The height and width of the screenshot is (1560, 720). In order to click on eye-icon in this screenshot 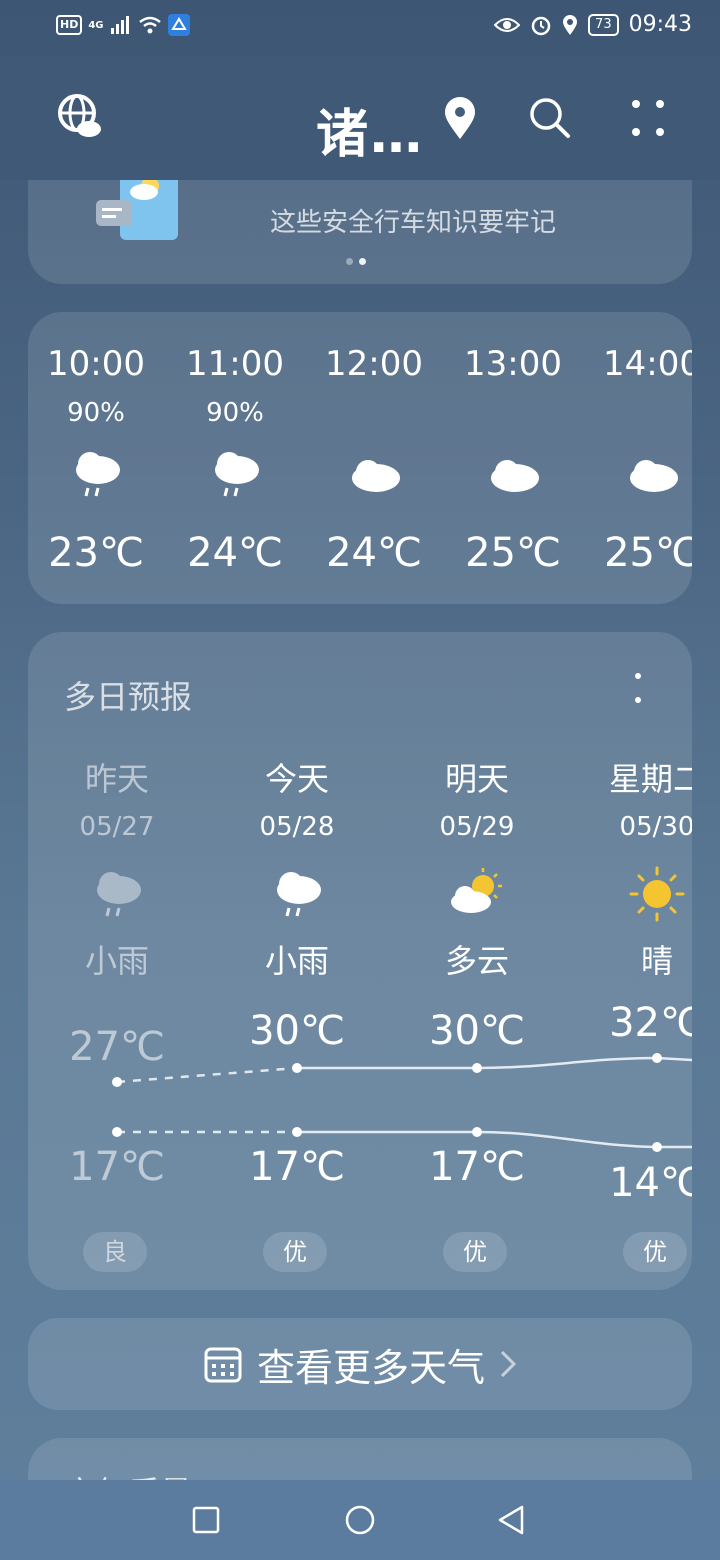, I will do `click(507, 24)`.